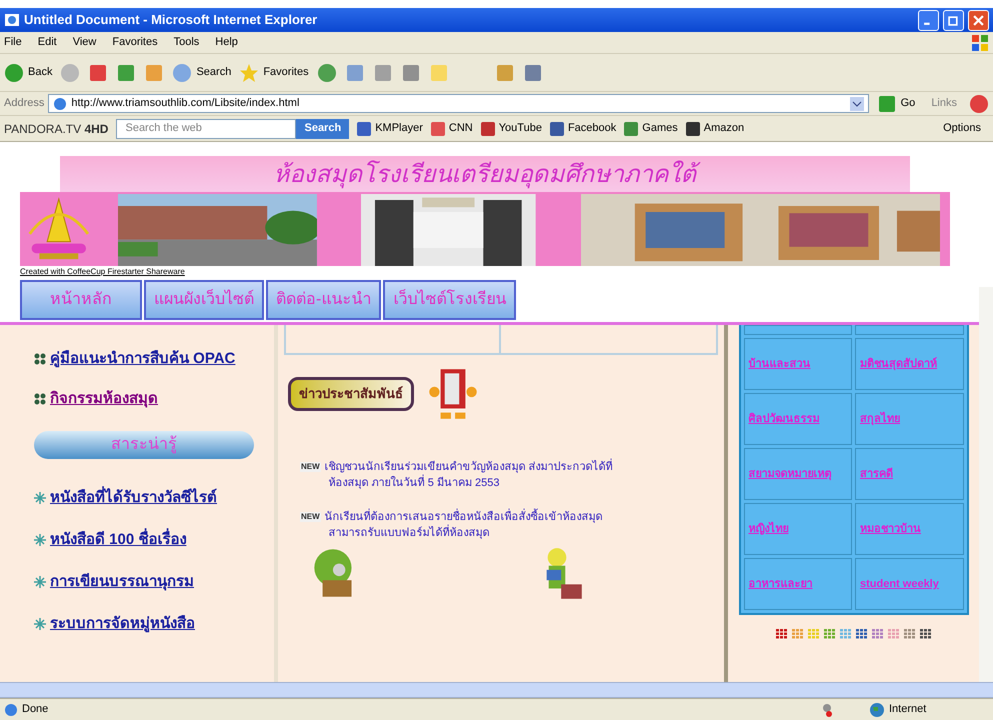  What do you see at coordinates (122, 582) in the screenshot?
I see `sidebar-link: การเขียนบรรณานุกรม` at bounding box center [122, 582].